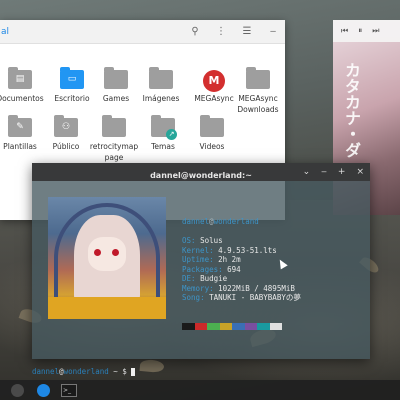 The image size is (400, 400). Describe the element at coordinates (360, 172) in the screenshot. I see `close-icon: ×` at that location.